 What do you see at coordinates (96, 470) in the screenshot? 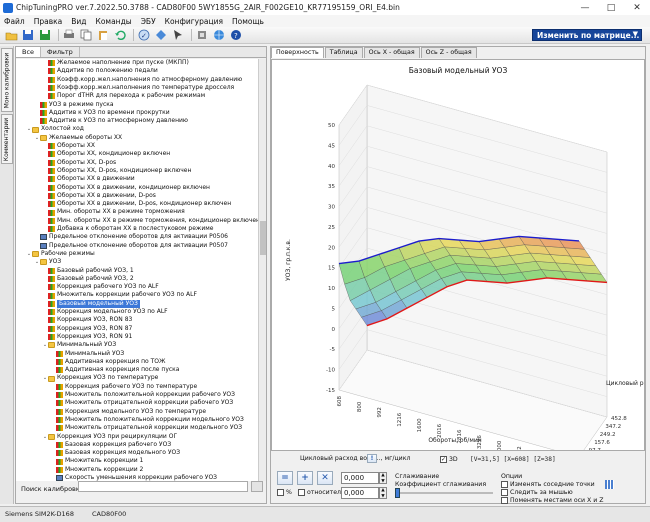
I see `tree-item: Множитель коррекции 2` at bounding box center [96, 470].